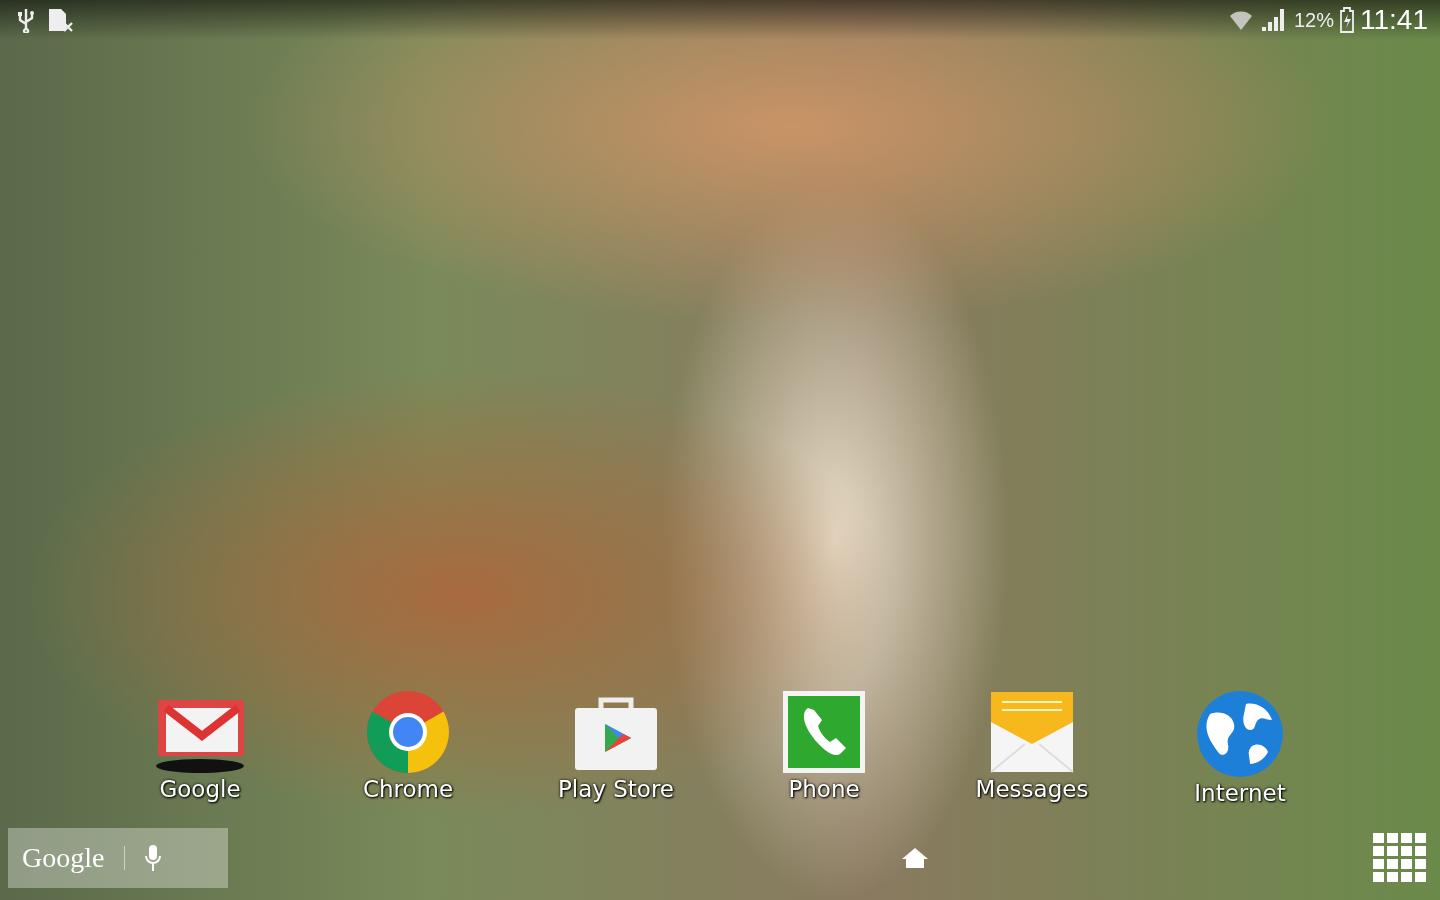  Describe the element at coordinates (1240, 734) in the screenshot. I see `globe-icon` at that location.